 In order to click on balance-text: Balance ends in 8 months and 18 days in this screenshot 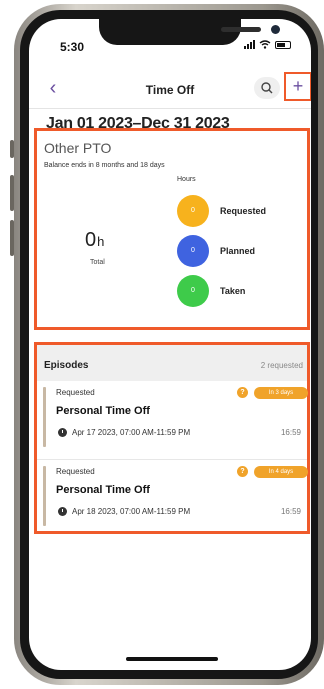, I will do `click(104, 165)`.